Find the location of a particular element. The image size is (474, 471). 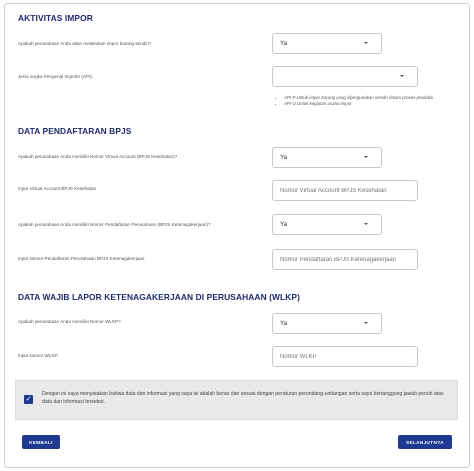

bpjs-kes-input is located at coordinates (345, 190).